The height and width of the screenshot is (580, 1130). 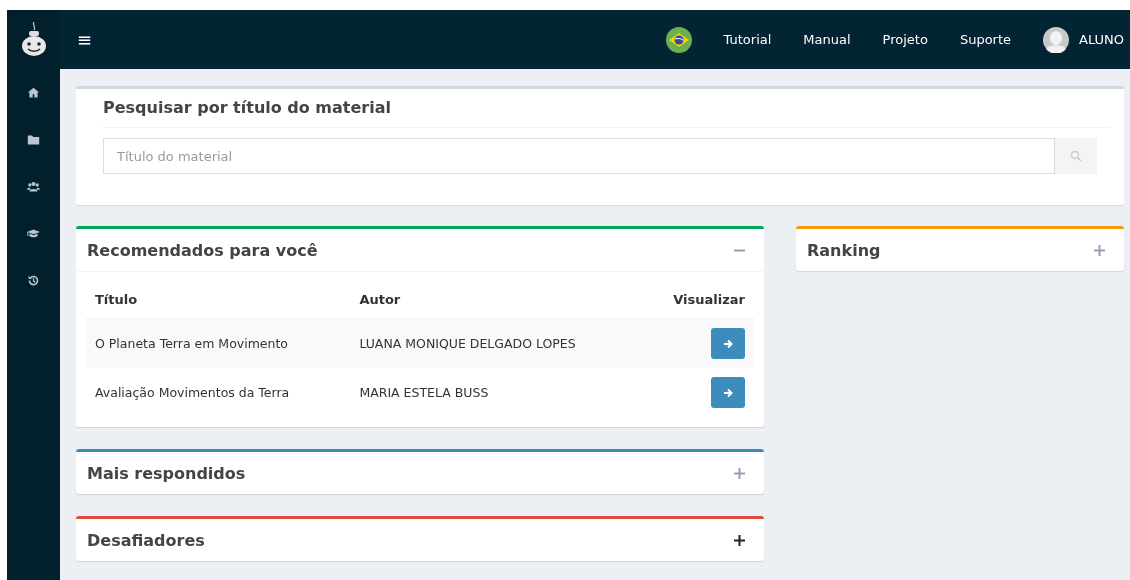 I want to click on table-cell: O Planeta Terra em Movimento, so click(x=218, y=343).